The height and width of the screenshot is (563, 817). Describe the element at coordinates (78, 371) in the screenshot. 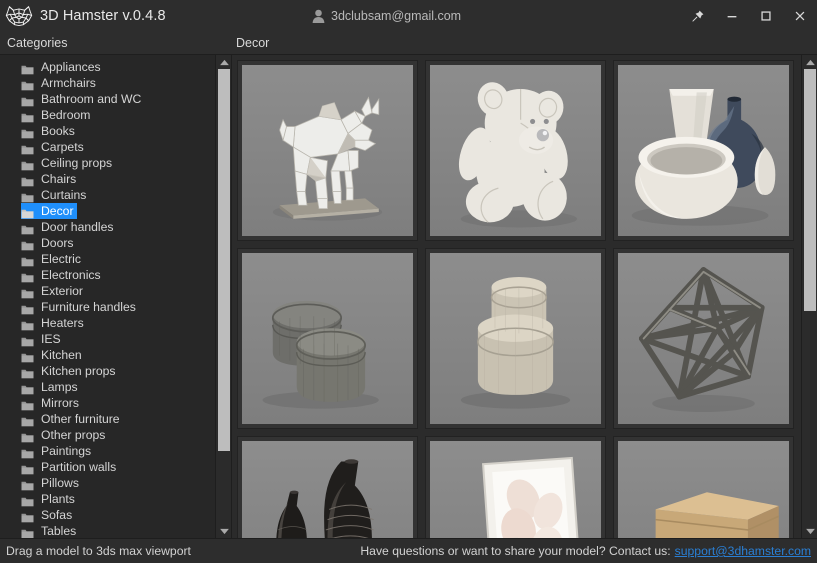

I see `sidebar-item-label: Kitchen props` at that location.